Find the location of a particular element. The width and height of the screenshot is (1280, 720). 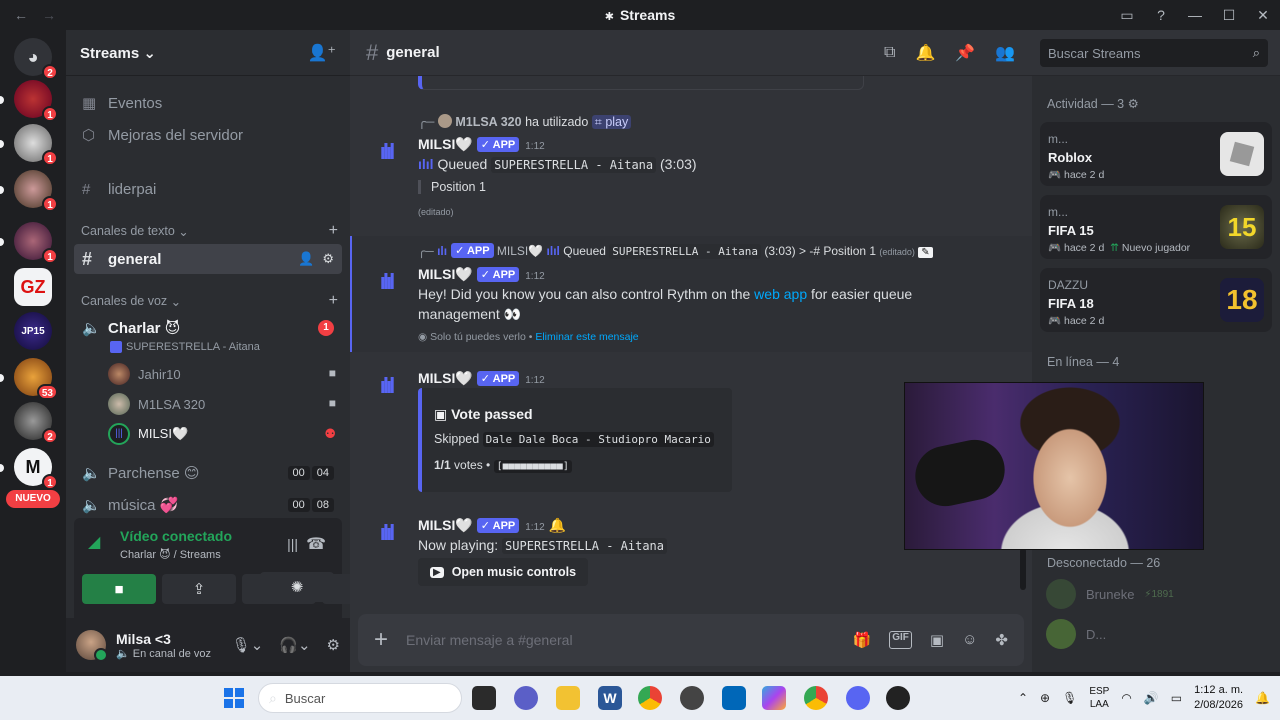

activity-card: m... Roblox 🎮 hace 2 d is located at coordinates (1156, 154).